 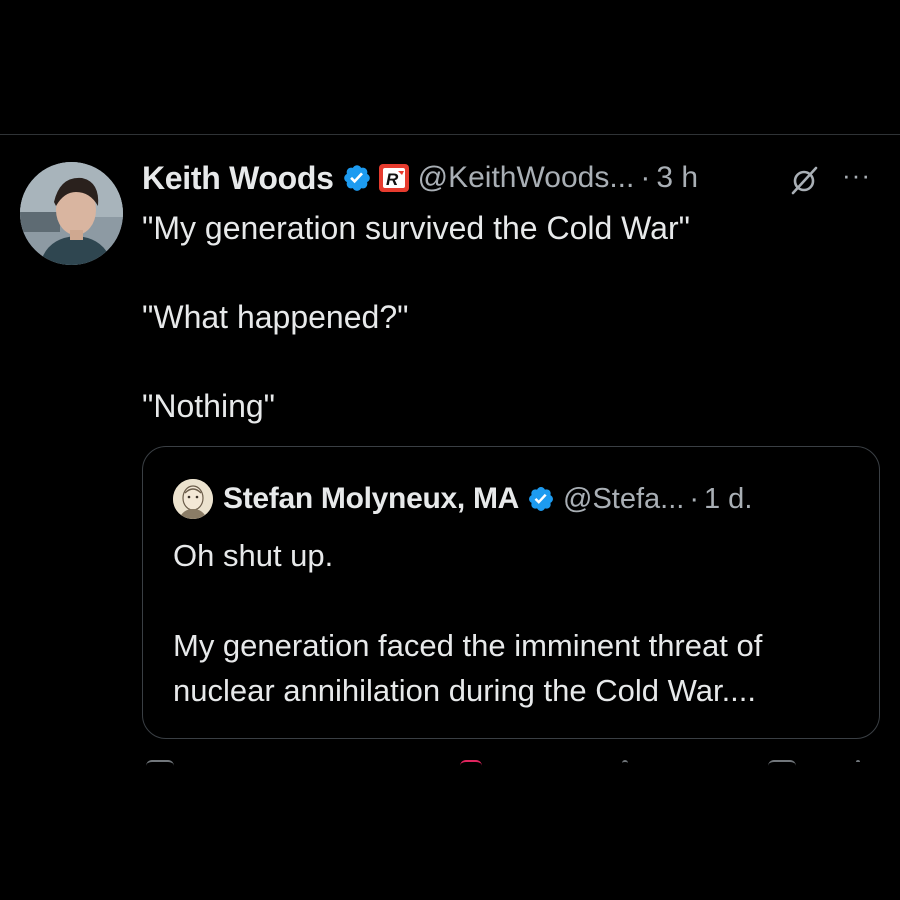 What do you see at coordinates (416, 228) in the screenshot?
I see `tweet-body-line: "My generation survived the Cold War"` at bounding box center [416, 228].